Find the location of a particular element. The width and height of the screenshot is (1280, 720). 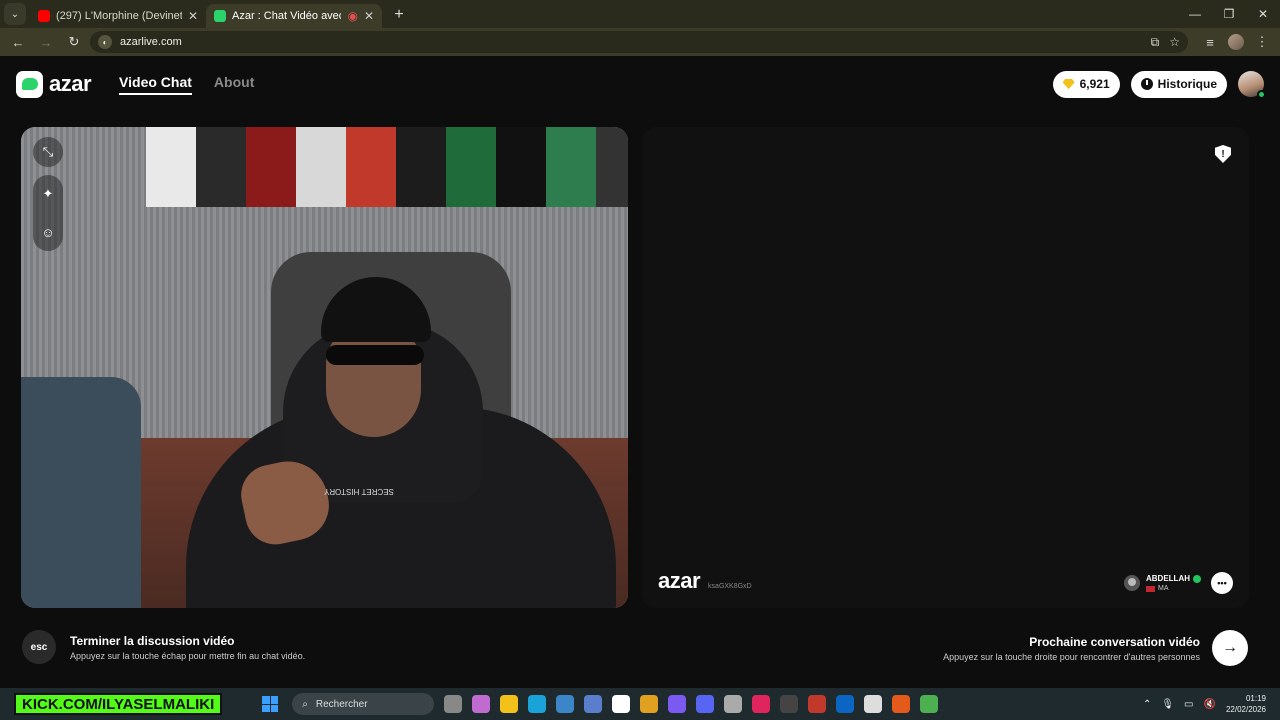

armchair is located at coordinates (81, 492).